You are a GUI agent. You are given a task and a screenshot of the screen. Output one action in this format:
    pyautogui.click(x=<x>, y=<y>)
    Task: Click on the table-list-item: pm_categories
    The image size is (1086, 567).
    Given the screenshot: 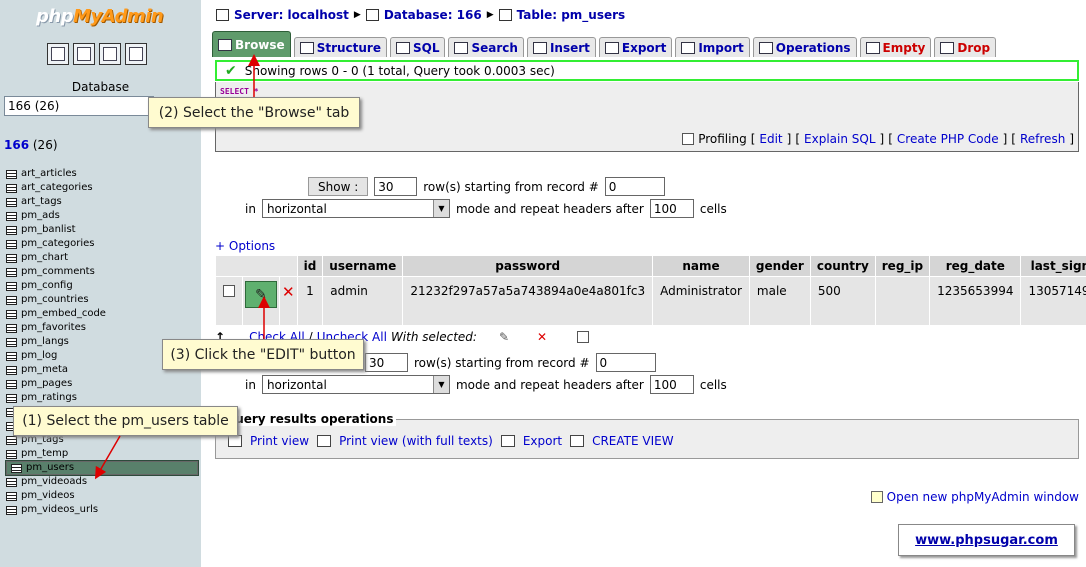 What is the action you would take?
    pyautogui.click(x=102, y=244)
    